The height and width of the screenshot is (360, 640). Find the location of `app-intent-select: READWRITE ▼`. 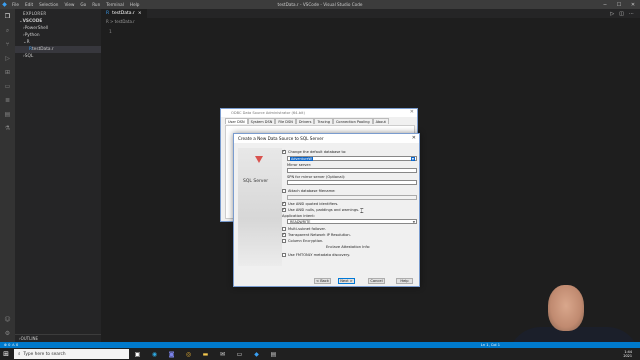

app-intent-select: READWRITE ▼ is located at coordinates (352, 221).